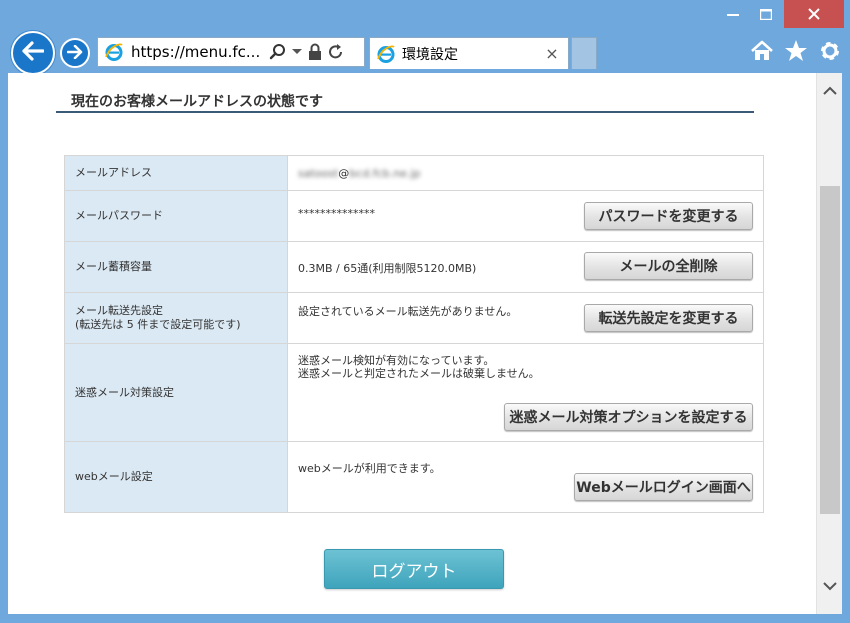  What do you see at coordinates (387, 268) in the screenshot?
I see `storage-usage: 0.3MB / 65通(利用制限5120.0MB)` at bounding box center [387, 268].